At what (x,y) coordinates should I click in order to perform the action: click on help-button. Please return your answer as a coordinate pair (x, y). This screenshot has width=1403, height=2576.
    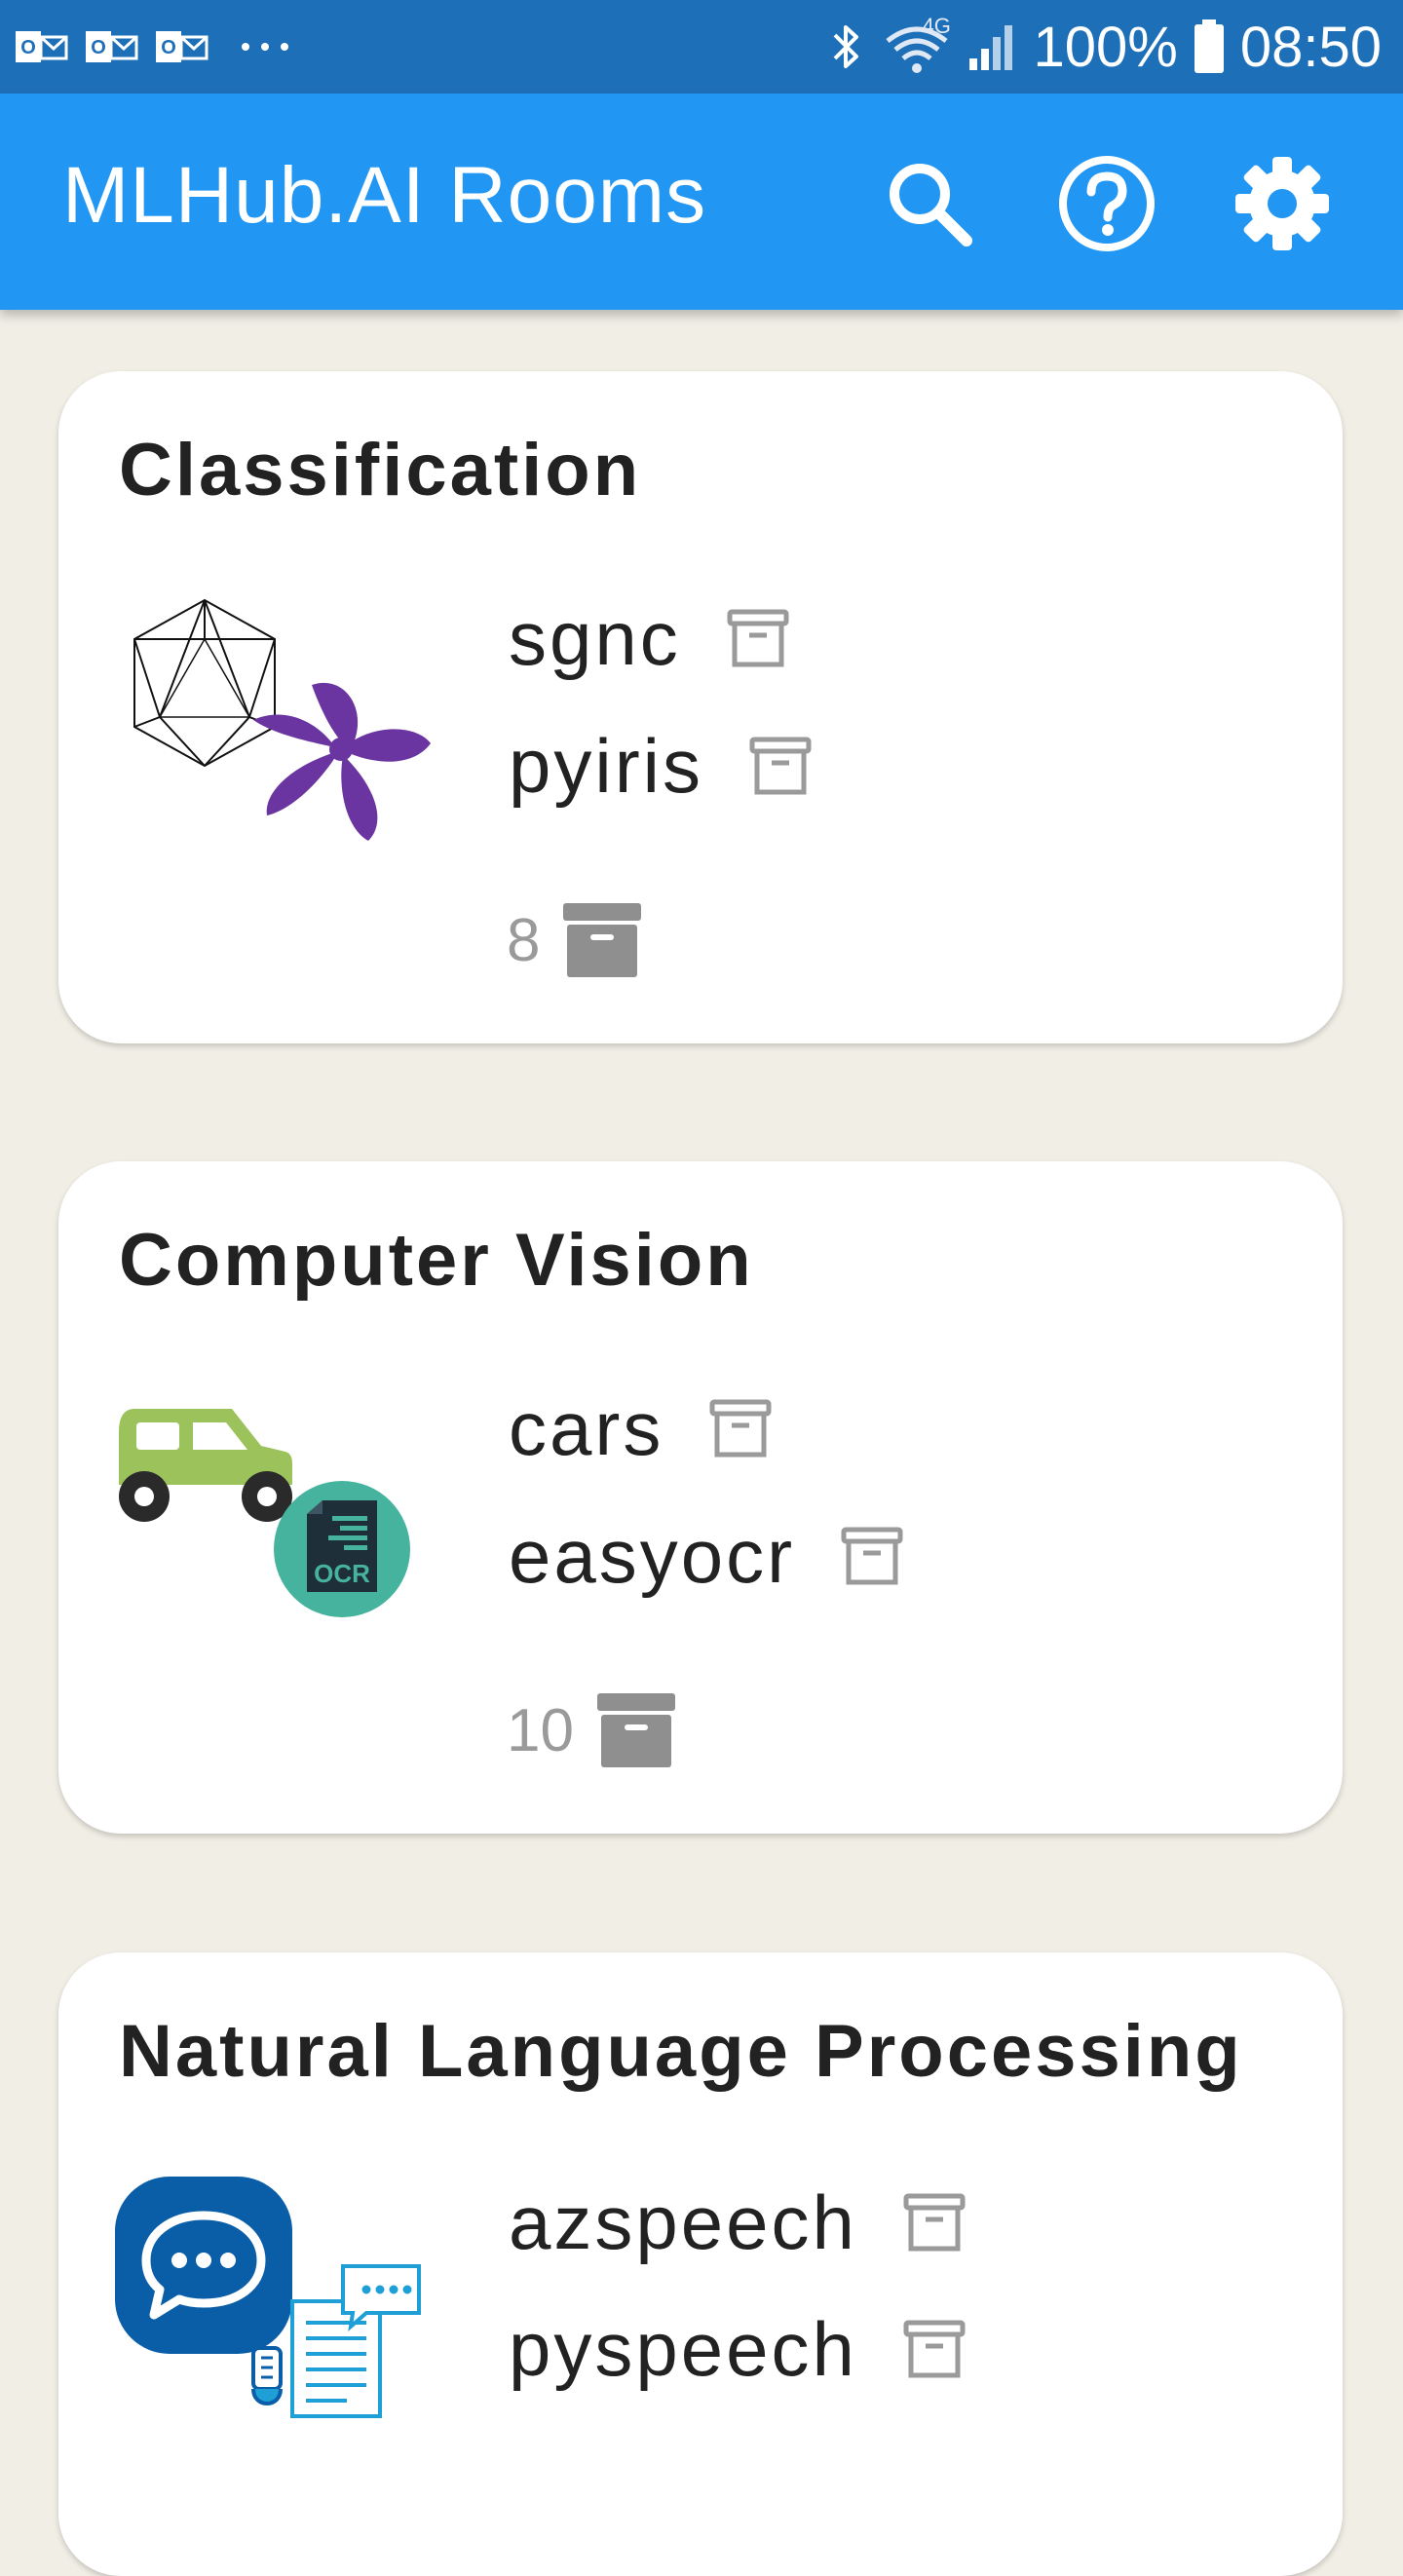
    Looking at the image, I should click on (1106, 203).